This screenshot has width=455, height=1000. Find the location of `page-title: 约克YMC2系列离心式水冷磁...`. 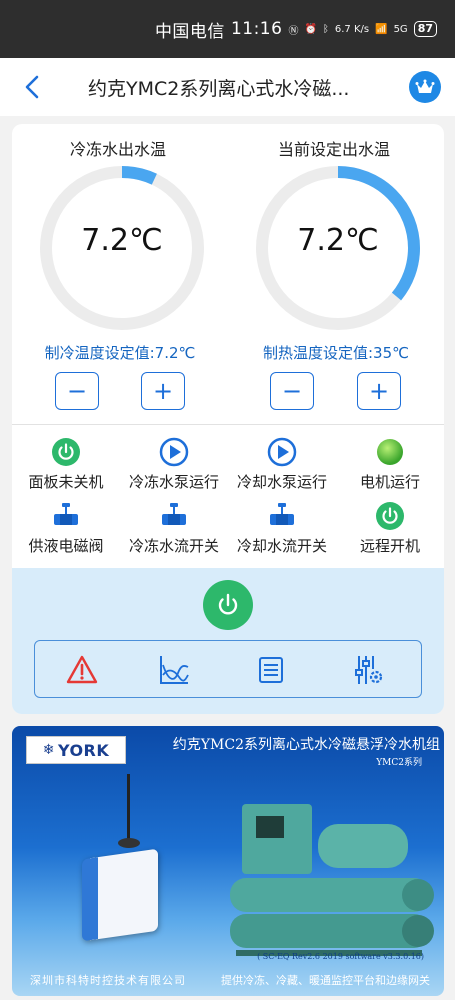

page-title: 约克YMC2系列离心式水冷磁... is located at coordinates (219, 89).